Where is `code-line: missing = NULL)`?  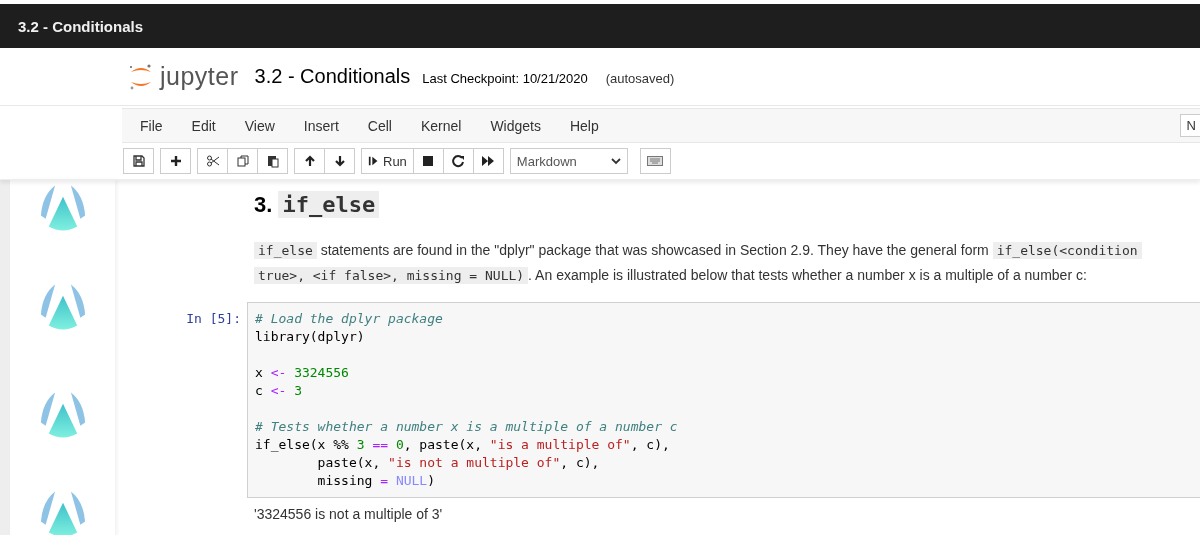
code-line: missing = NULL) is located at coordinates (376, 481).